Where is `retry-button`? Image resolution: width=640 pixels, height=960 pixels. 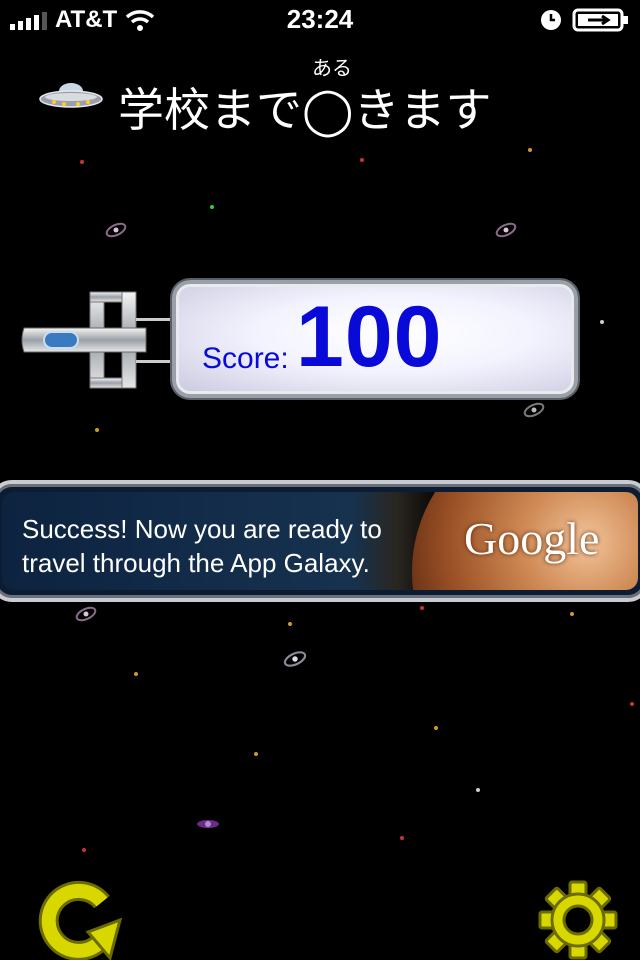
retry-button is located at coordinates (81, 920).